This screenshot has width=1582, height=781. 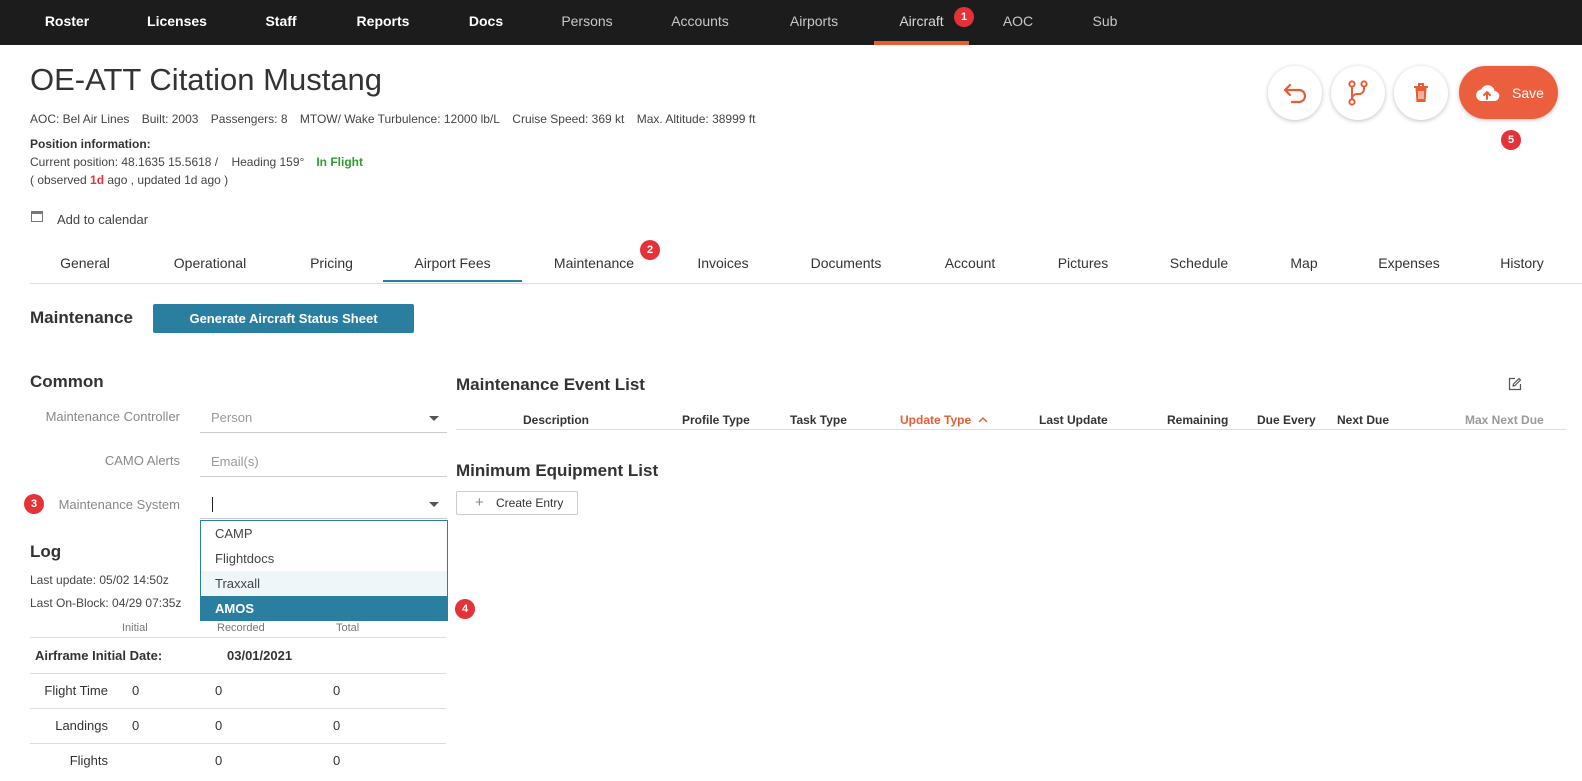 What do you see at coordinates (323, 462) in the screenshot?
I see `camo-alerts-input: Email(s)` at bounding box center [323, 462].